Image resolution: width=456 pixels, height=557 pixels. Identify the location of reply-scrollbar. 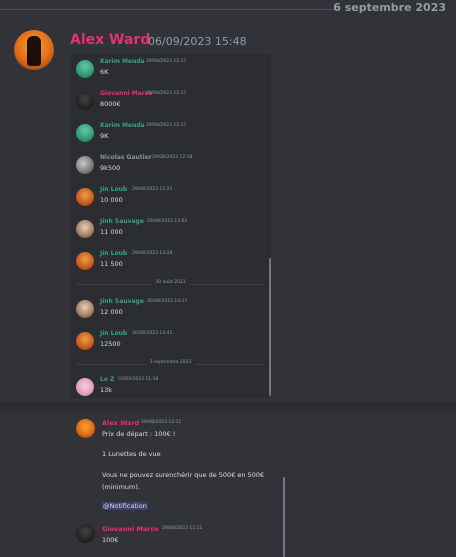
(284, 517).